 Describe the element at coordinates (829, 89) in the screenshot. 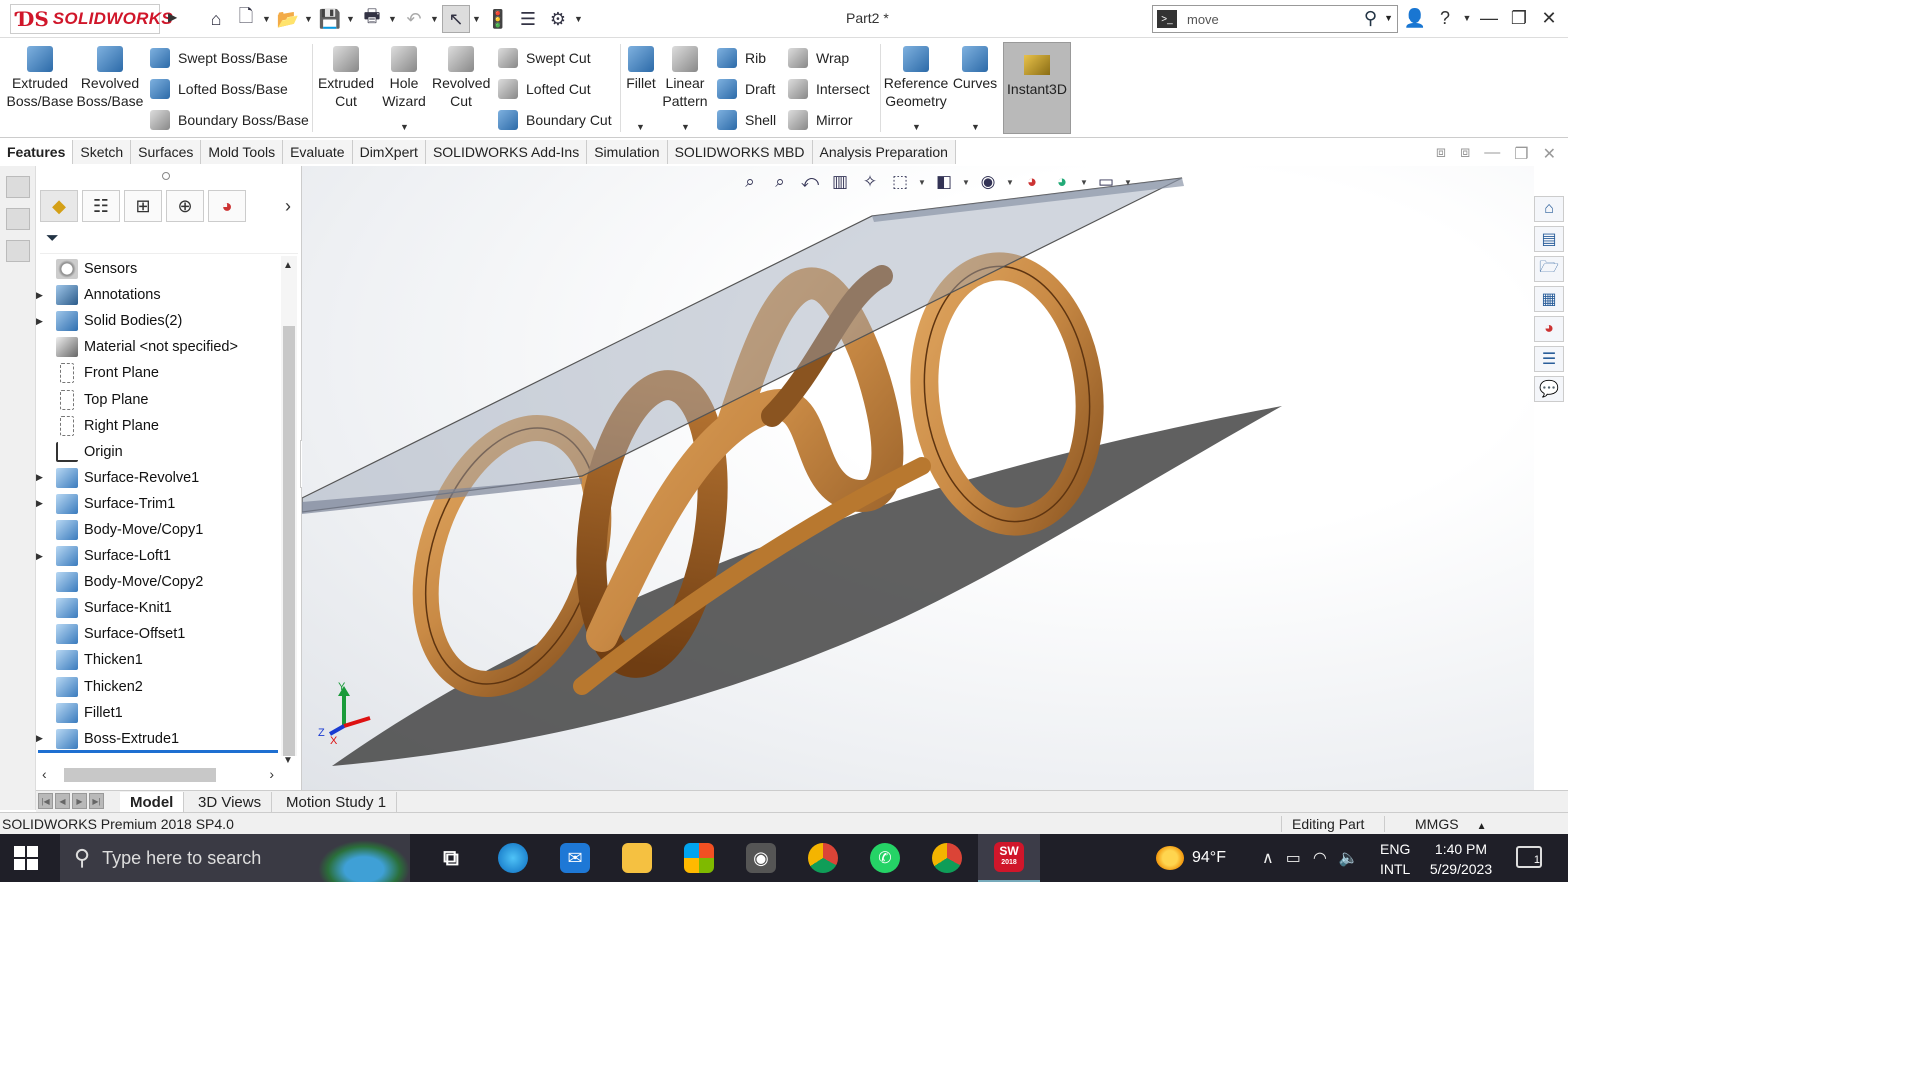

I see `intersect-button: Intersect` at that location.